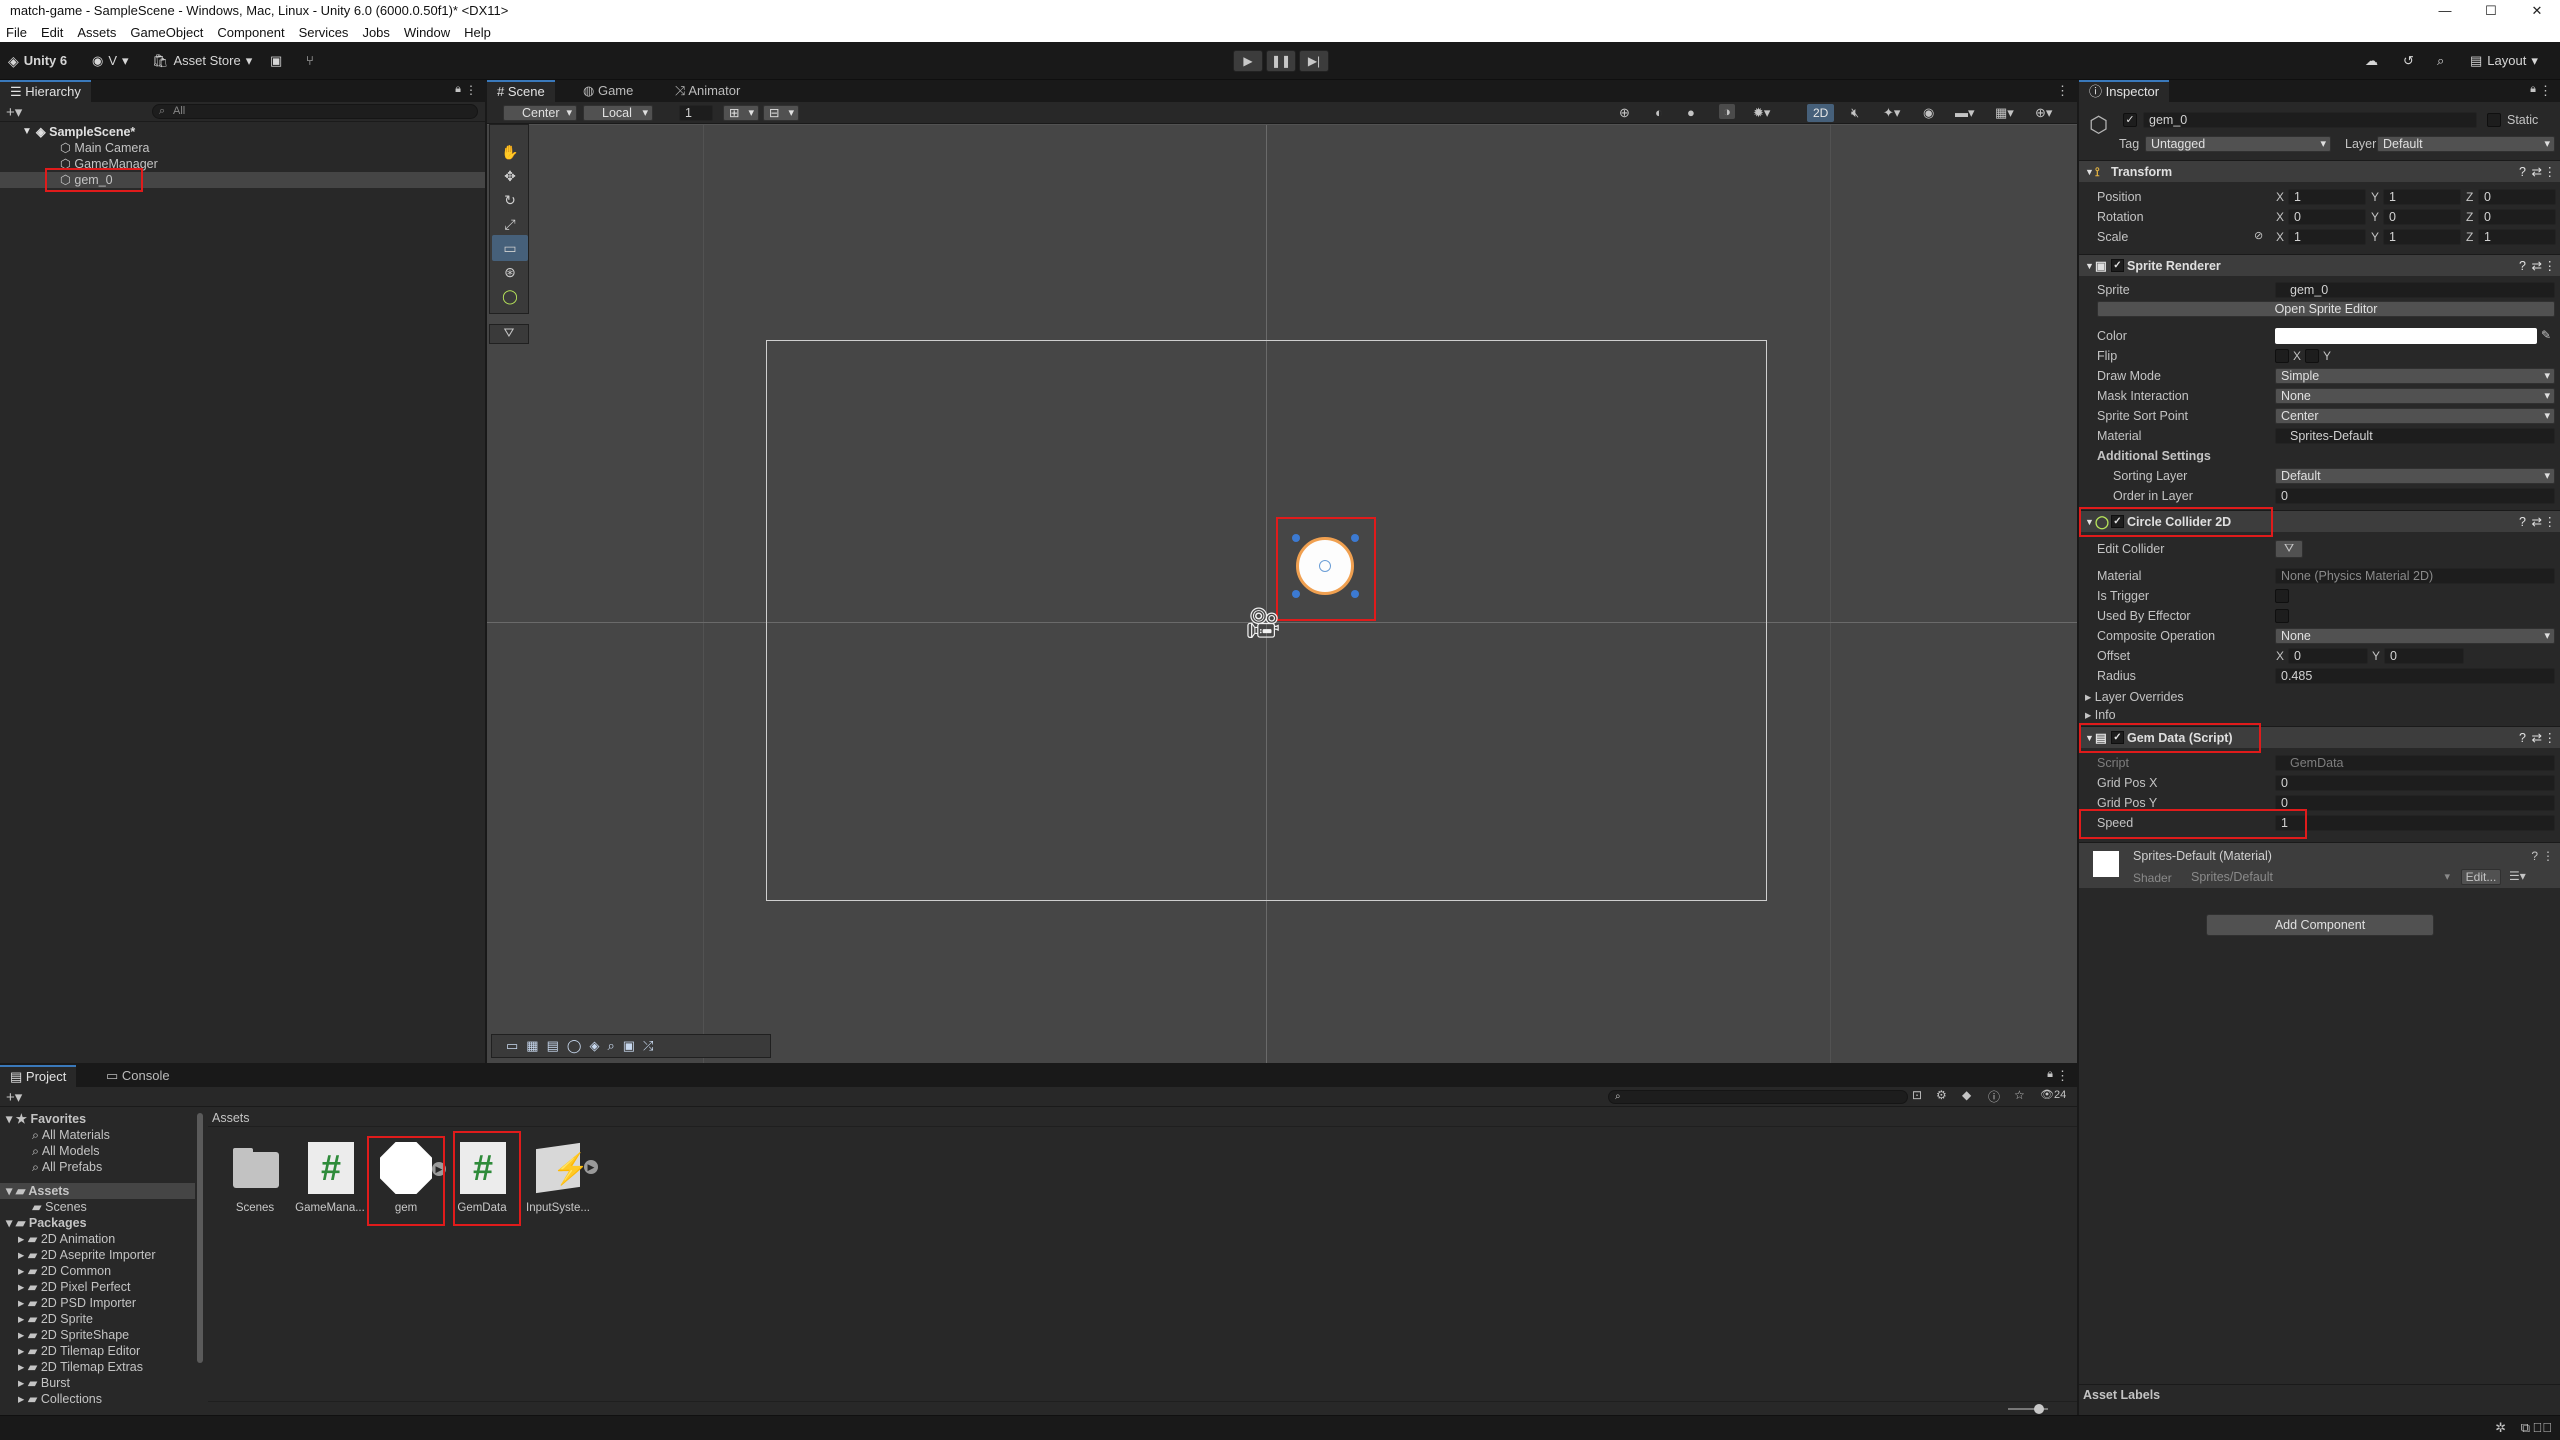  Describe the element at coordinates (2422, 217) in the screenshot. I see `rotation-y-field: 0` at that location.